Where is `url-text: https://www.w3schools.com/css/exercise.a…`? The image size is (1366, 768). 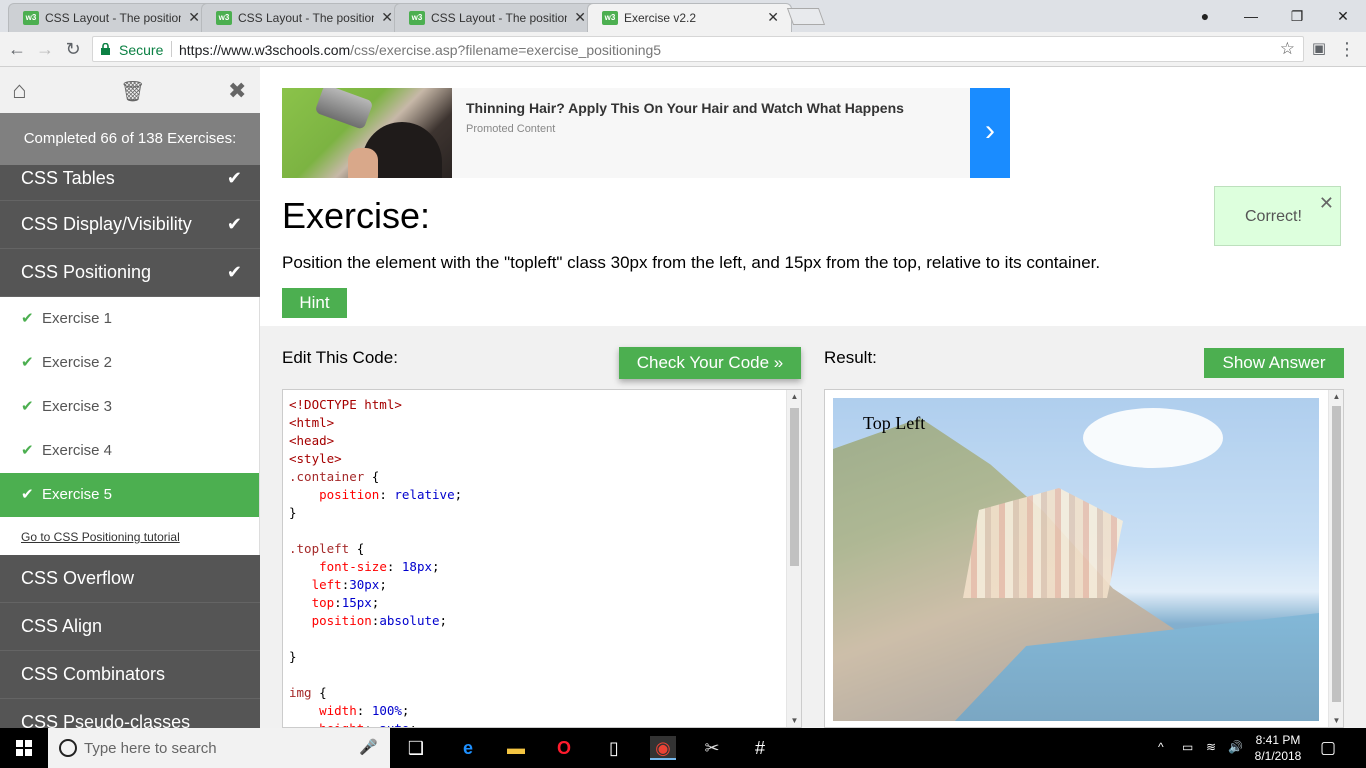
url-text: https://www.w3schools.com/css/exercise.a… is located at coordinates (420, 50).